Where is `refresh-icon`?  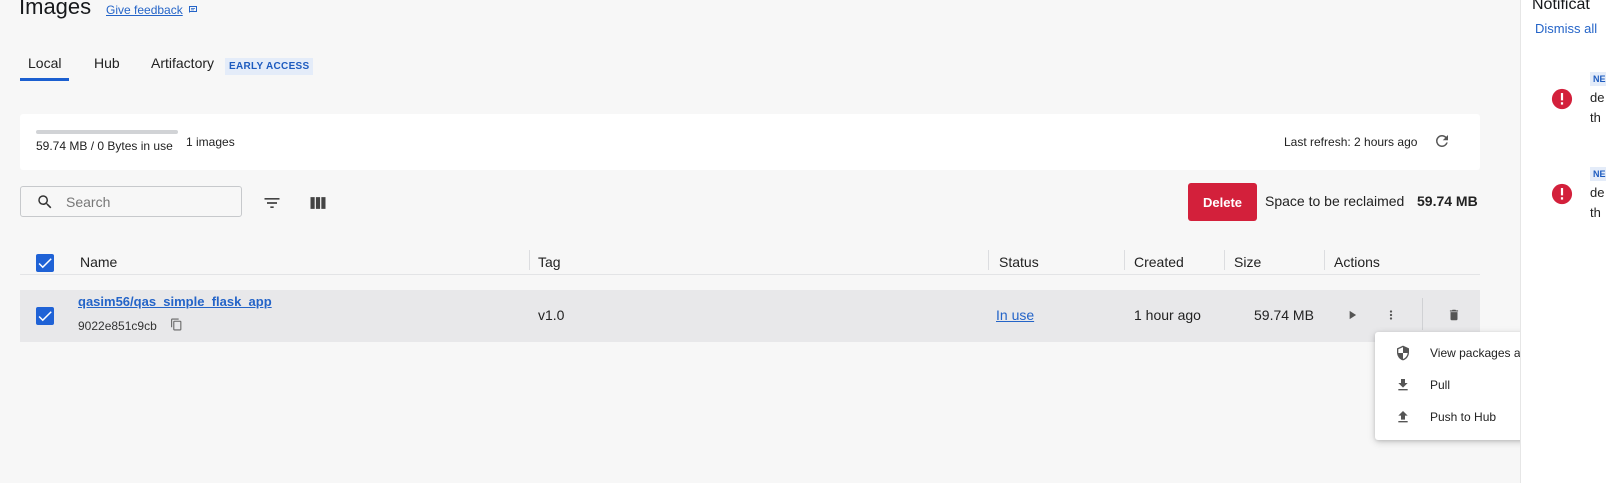
refresh-icon is located at coordinates (1442, 141).